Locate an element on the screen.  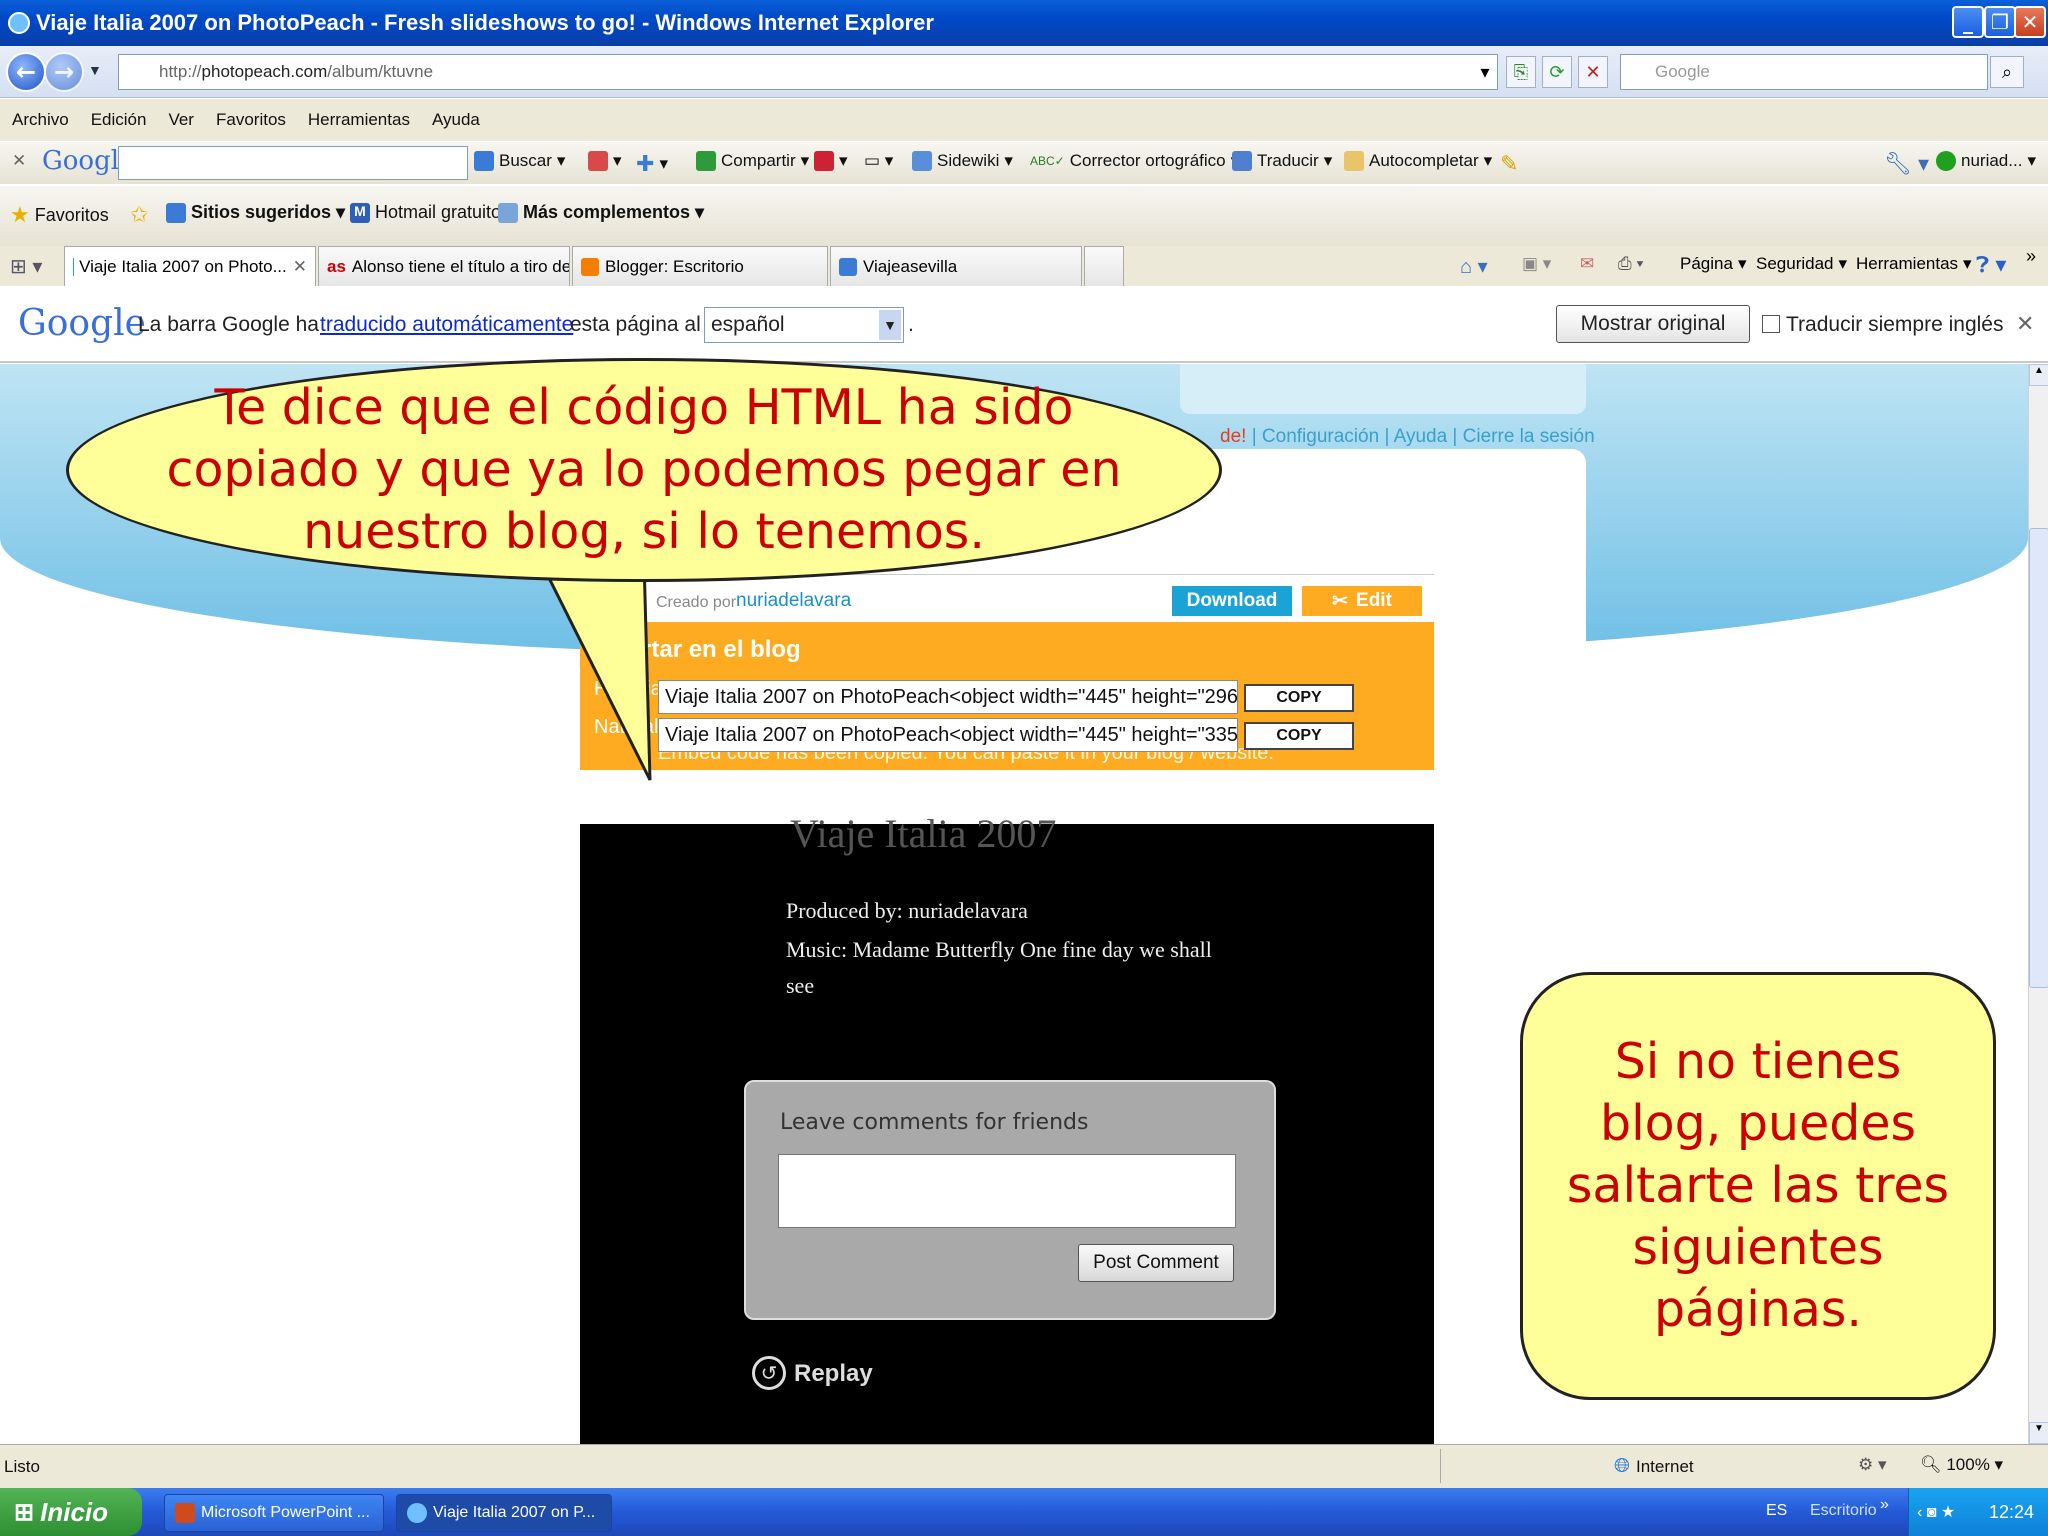
chevron-more-icon: » is located at coordinates (2031, 256).